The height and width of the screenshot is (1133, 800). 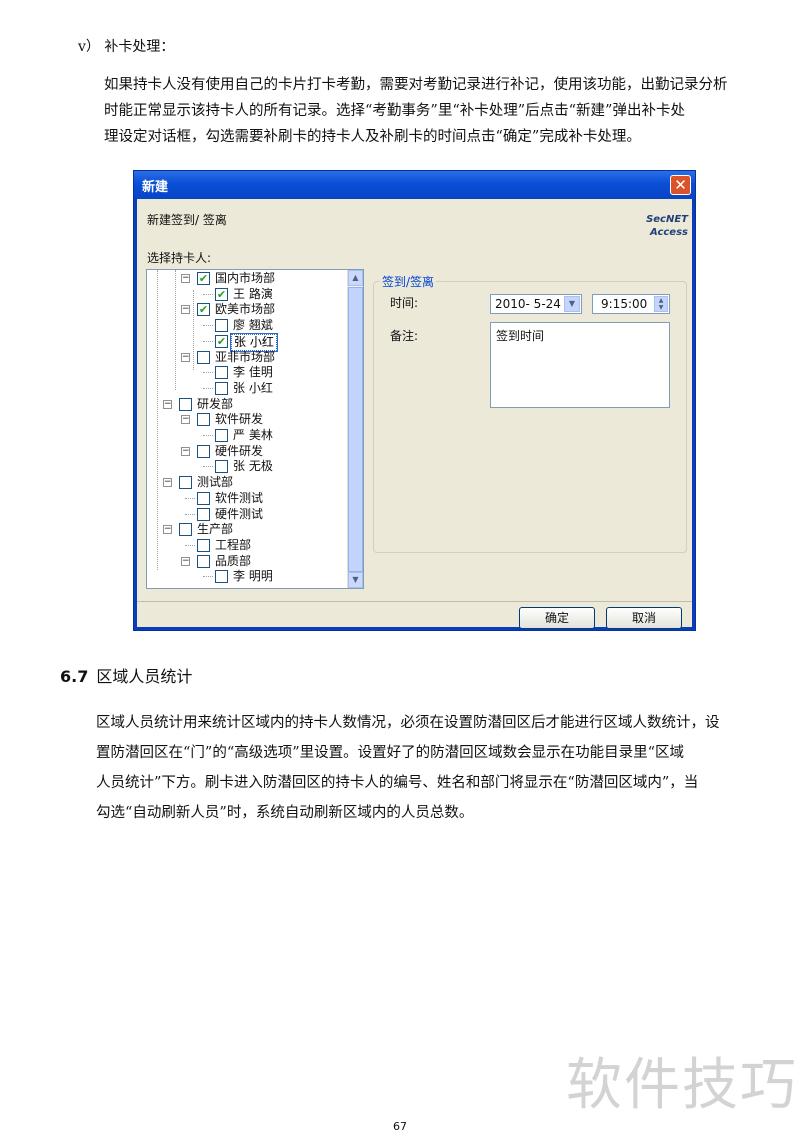 I want to click on scroll-up-icon: ▲, so click(x=355, y=278).